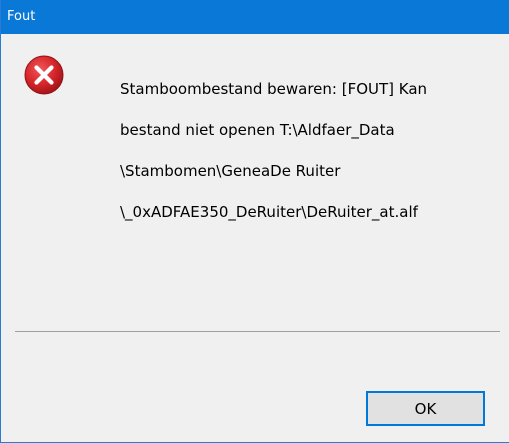  What do you see at coordinates (257, 129) in the screenshot?
I see `error-message-line: bestand niet openen T:\Aldfaer_Data` at bounding box center [257, 129].